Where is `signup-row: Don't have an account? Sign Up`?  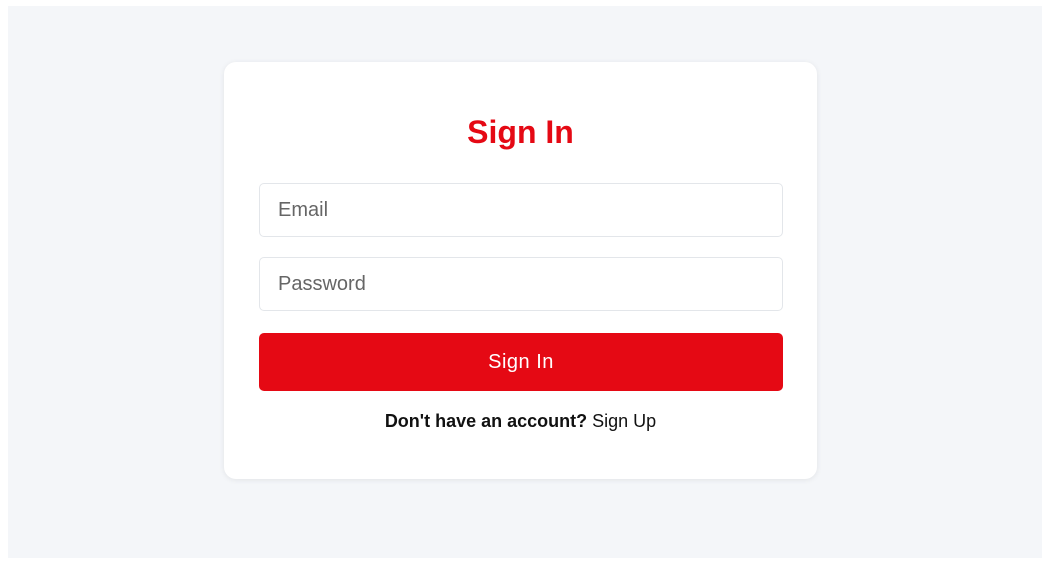
signup-row: Don't have an account? Sign Up is located at coordinates (520, 421).